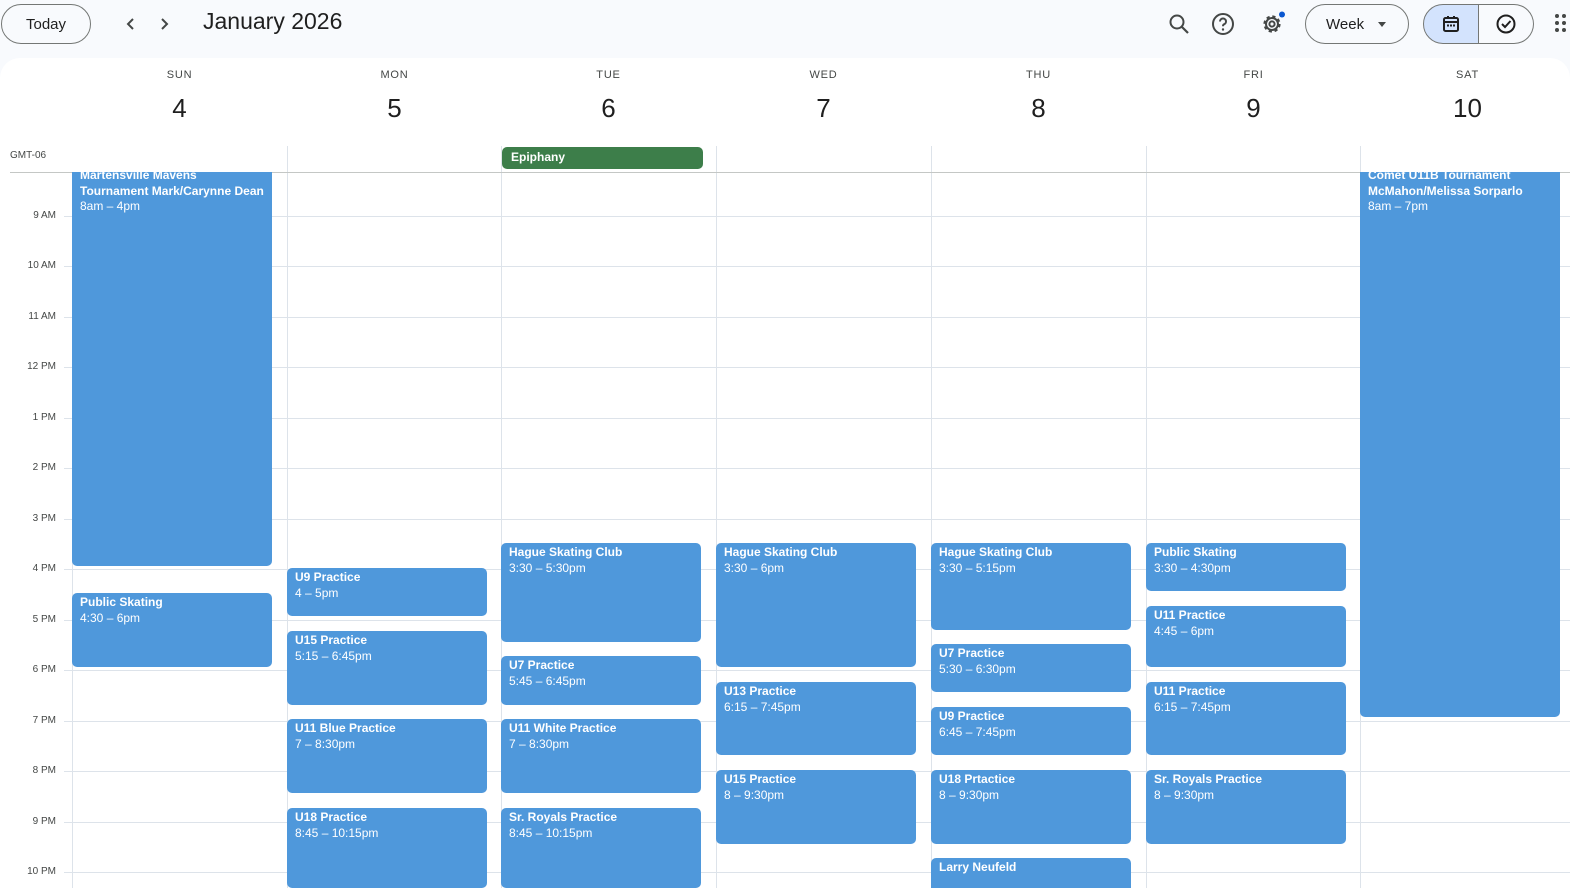 This screenshot has height=888, width=1570. What do you see at coordinates (977, 731) in the screenshot?
I see `event-time: 6:45 – 7:45pm` at bounding box center [977, 731].